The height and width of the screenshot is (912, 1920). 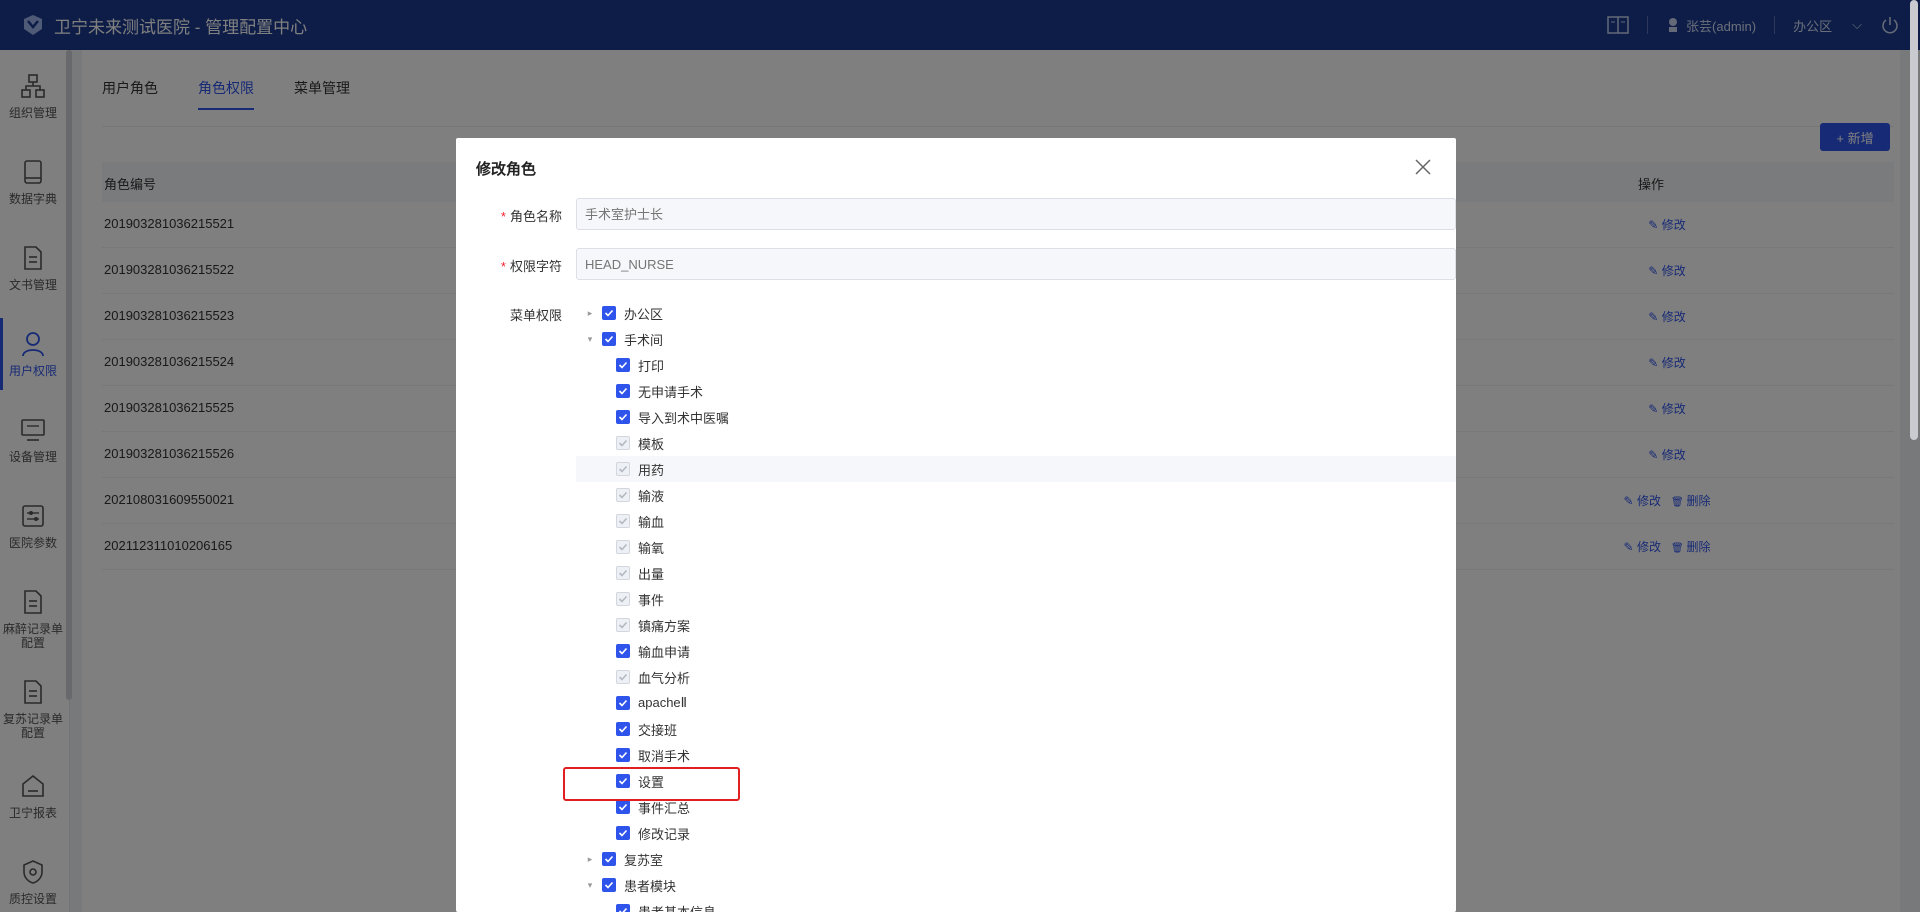 I want to click on perm-key-input, so click(x=1016, y=264).